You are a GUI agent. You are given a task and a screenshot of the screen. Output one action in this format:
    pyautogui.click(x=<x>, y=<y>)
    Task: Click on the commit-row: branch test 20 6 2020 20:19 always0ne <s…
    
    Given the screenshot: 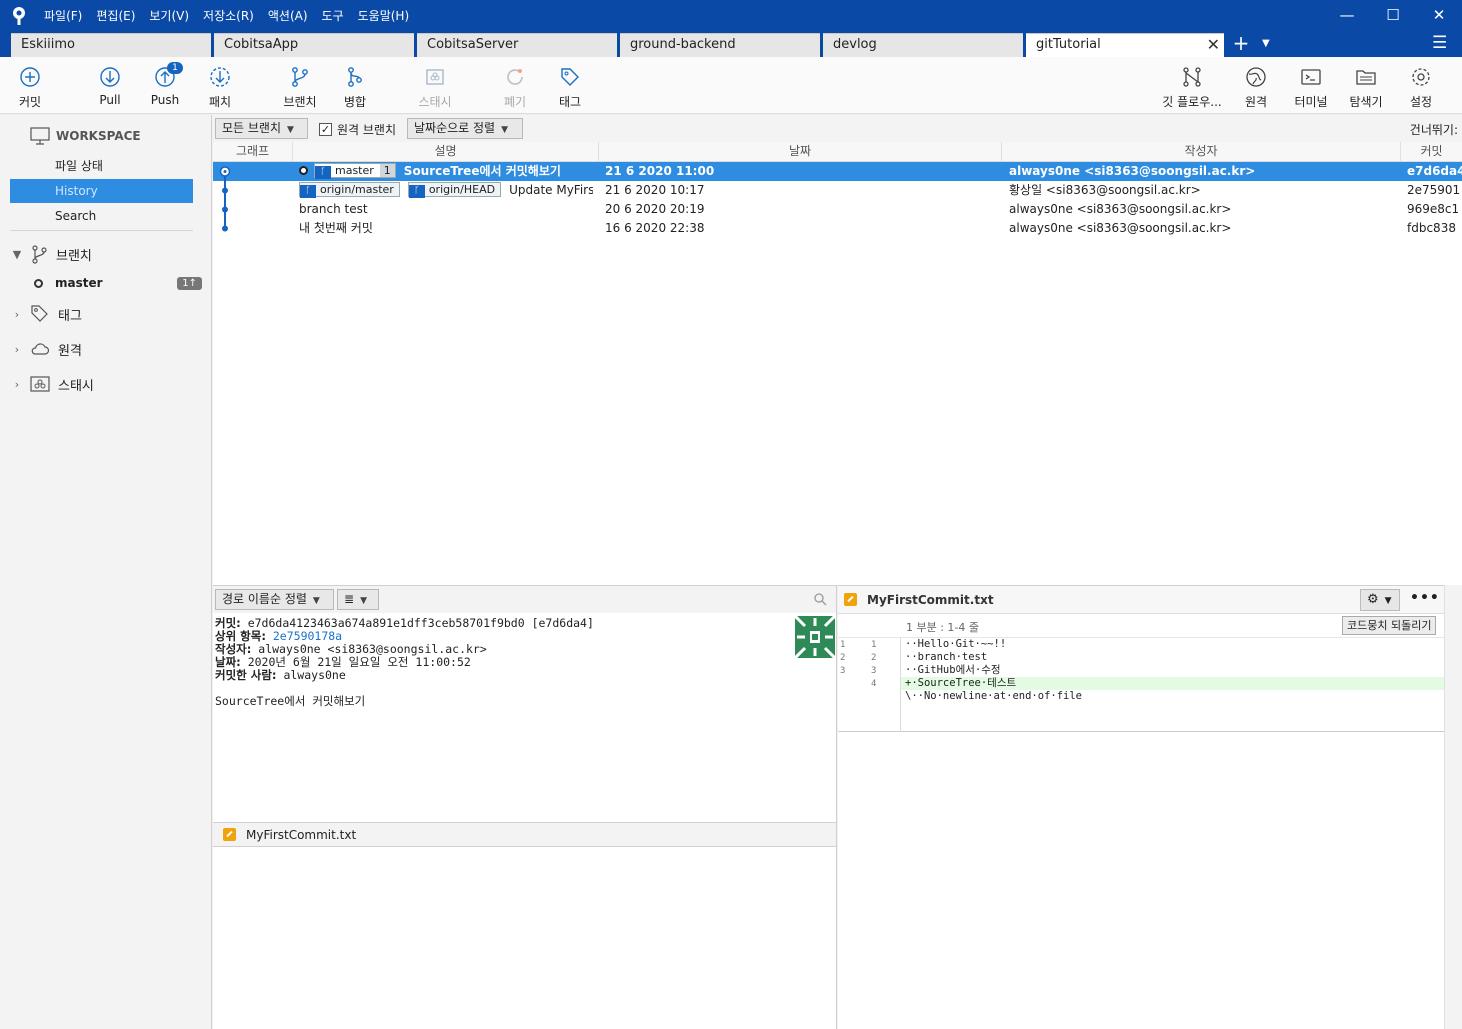 What is the action you would take?
    pyautogui.click(x=837, y=209)
    